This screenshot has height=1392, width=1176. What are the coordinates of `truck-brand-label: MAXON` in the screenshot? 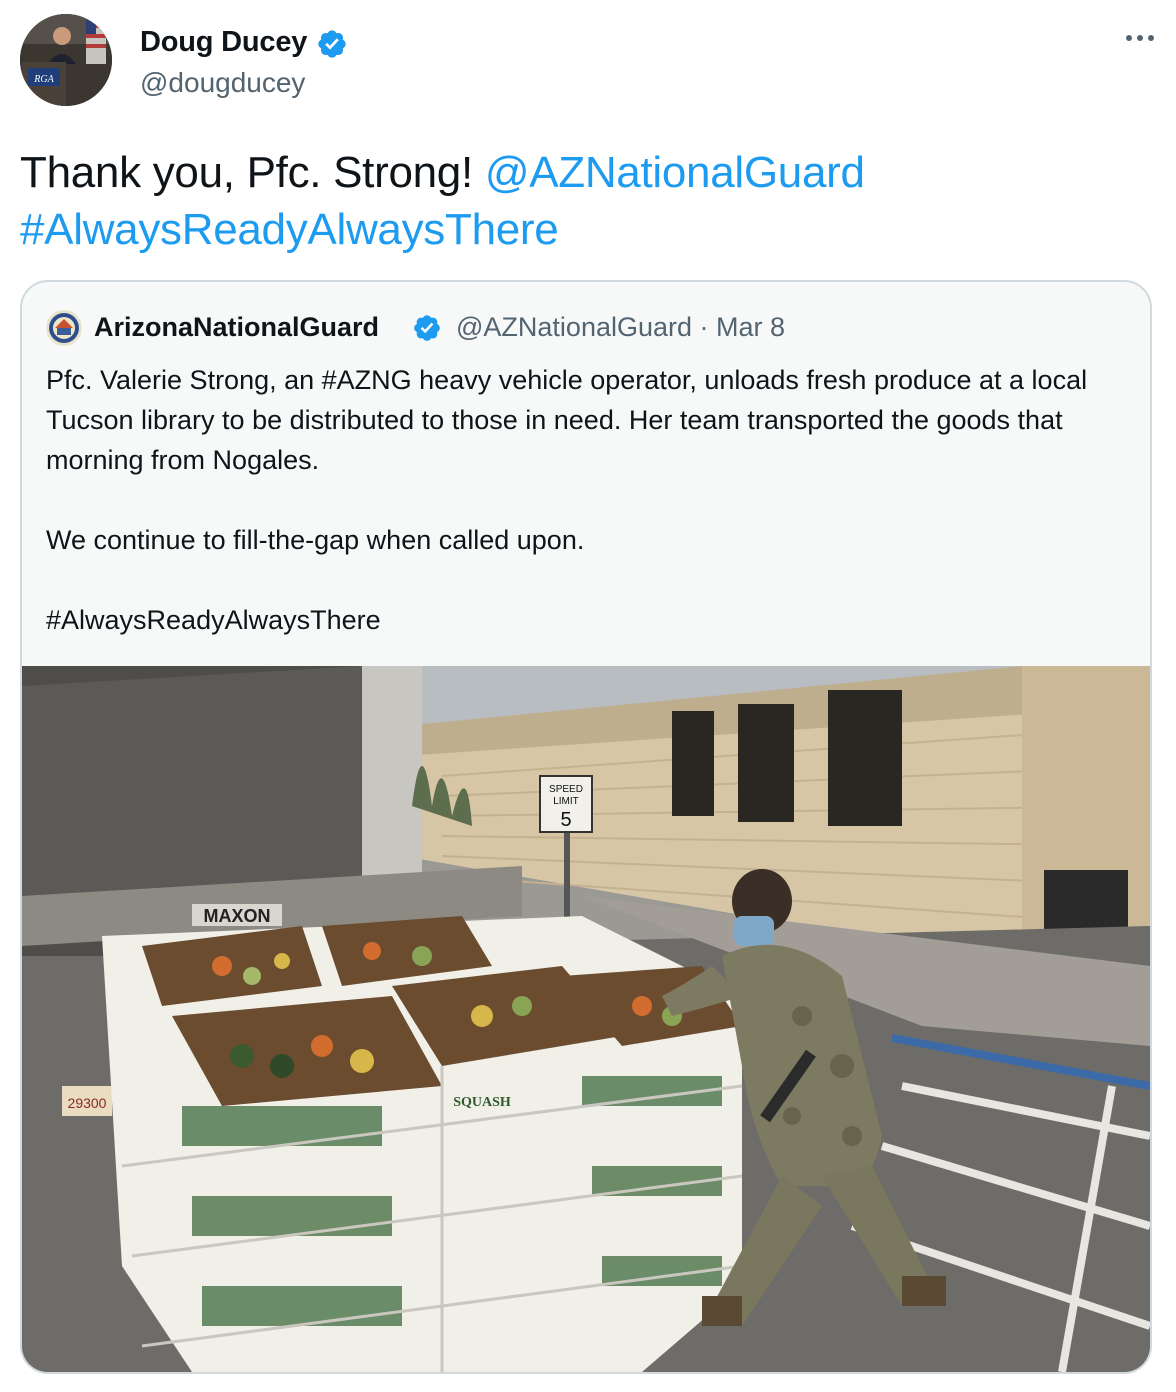 It's located at (237, 916).